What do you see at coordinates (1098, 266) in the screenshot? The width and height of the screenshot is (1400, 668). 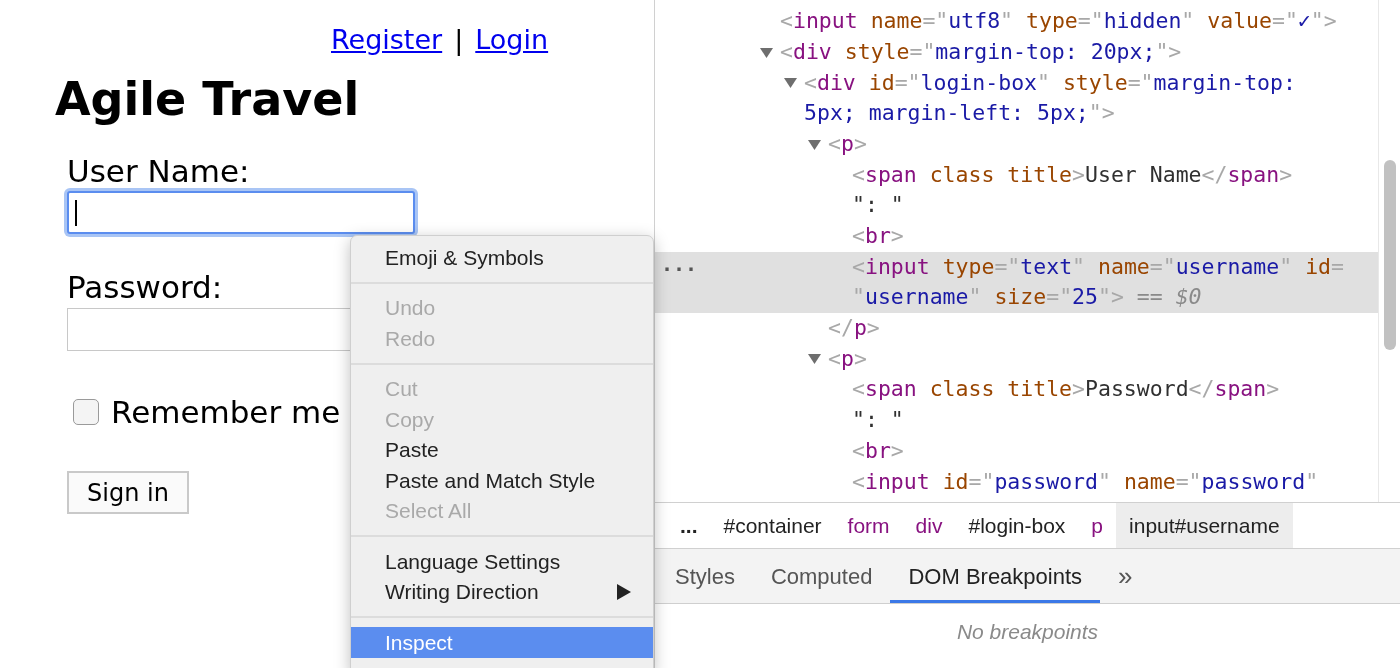 I see `code-line: <input type="text" name="username" id=` at bounding box center [1098, 266].